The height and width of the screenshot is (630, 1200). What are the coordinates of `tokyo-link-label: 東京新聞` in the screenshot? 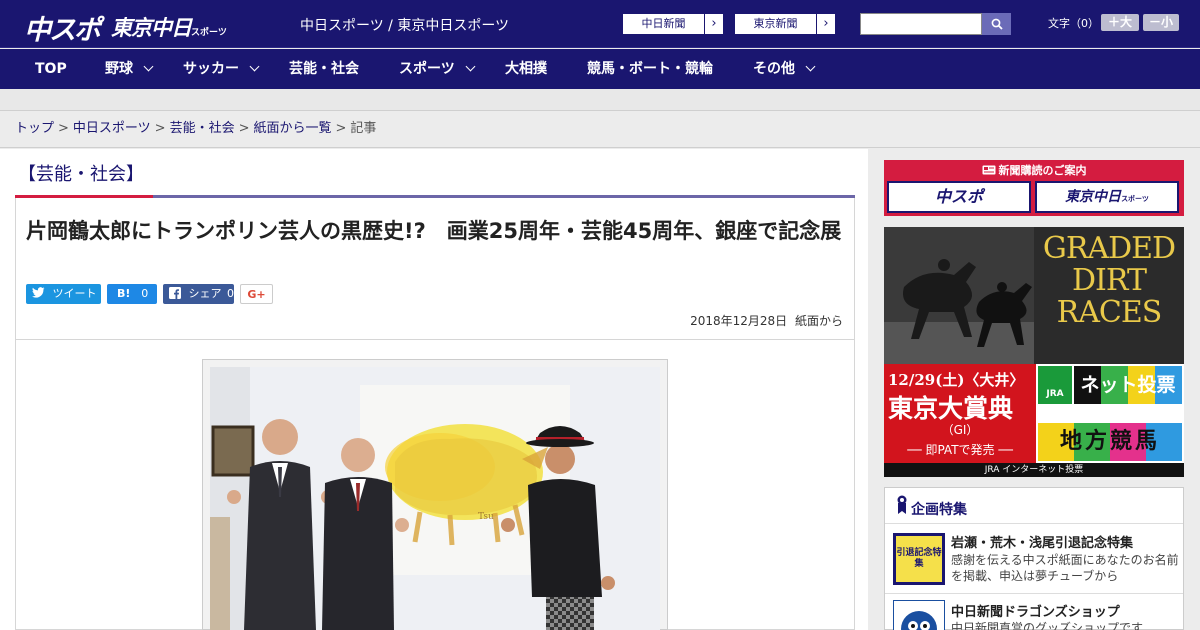 It's located at (776, 24).